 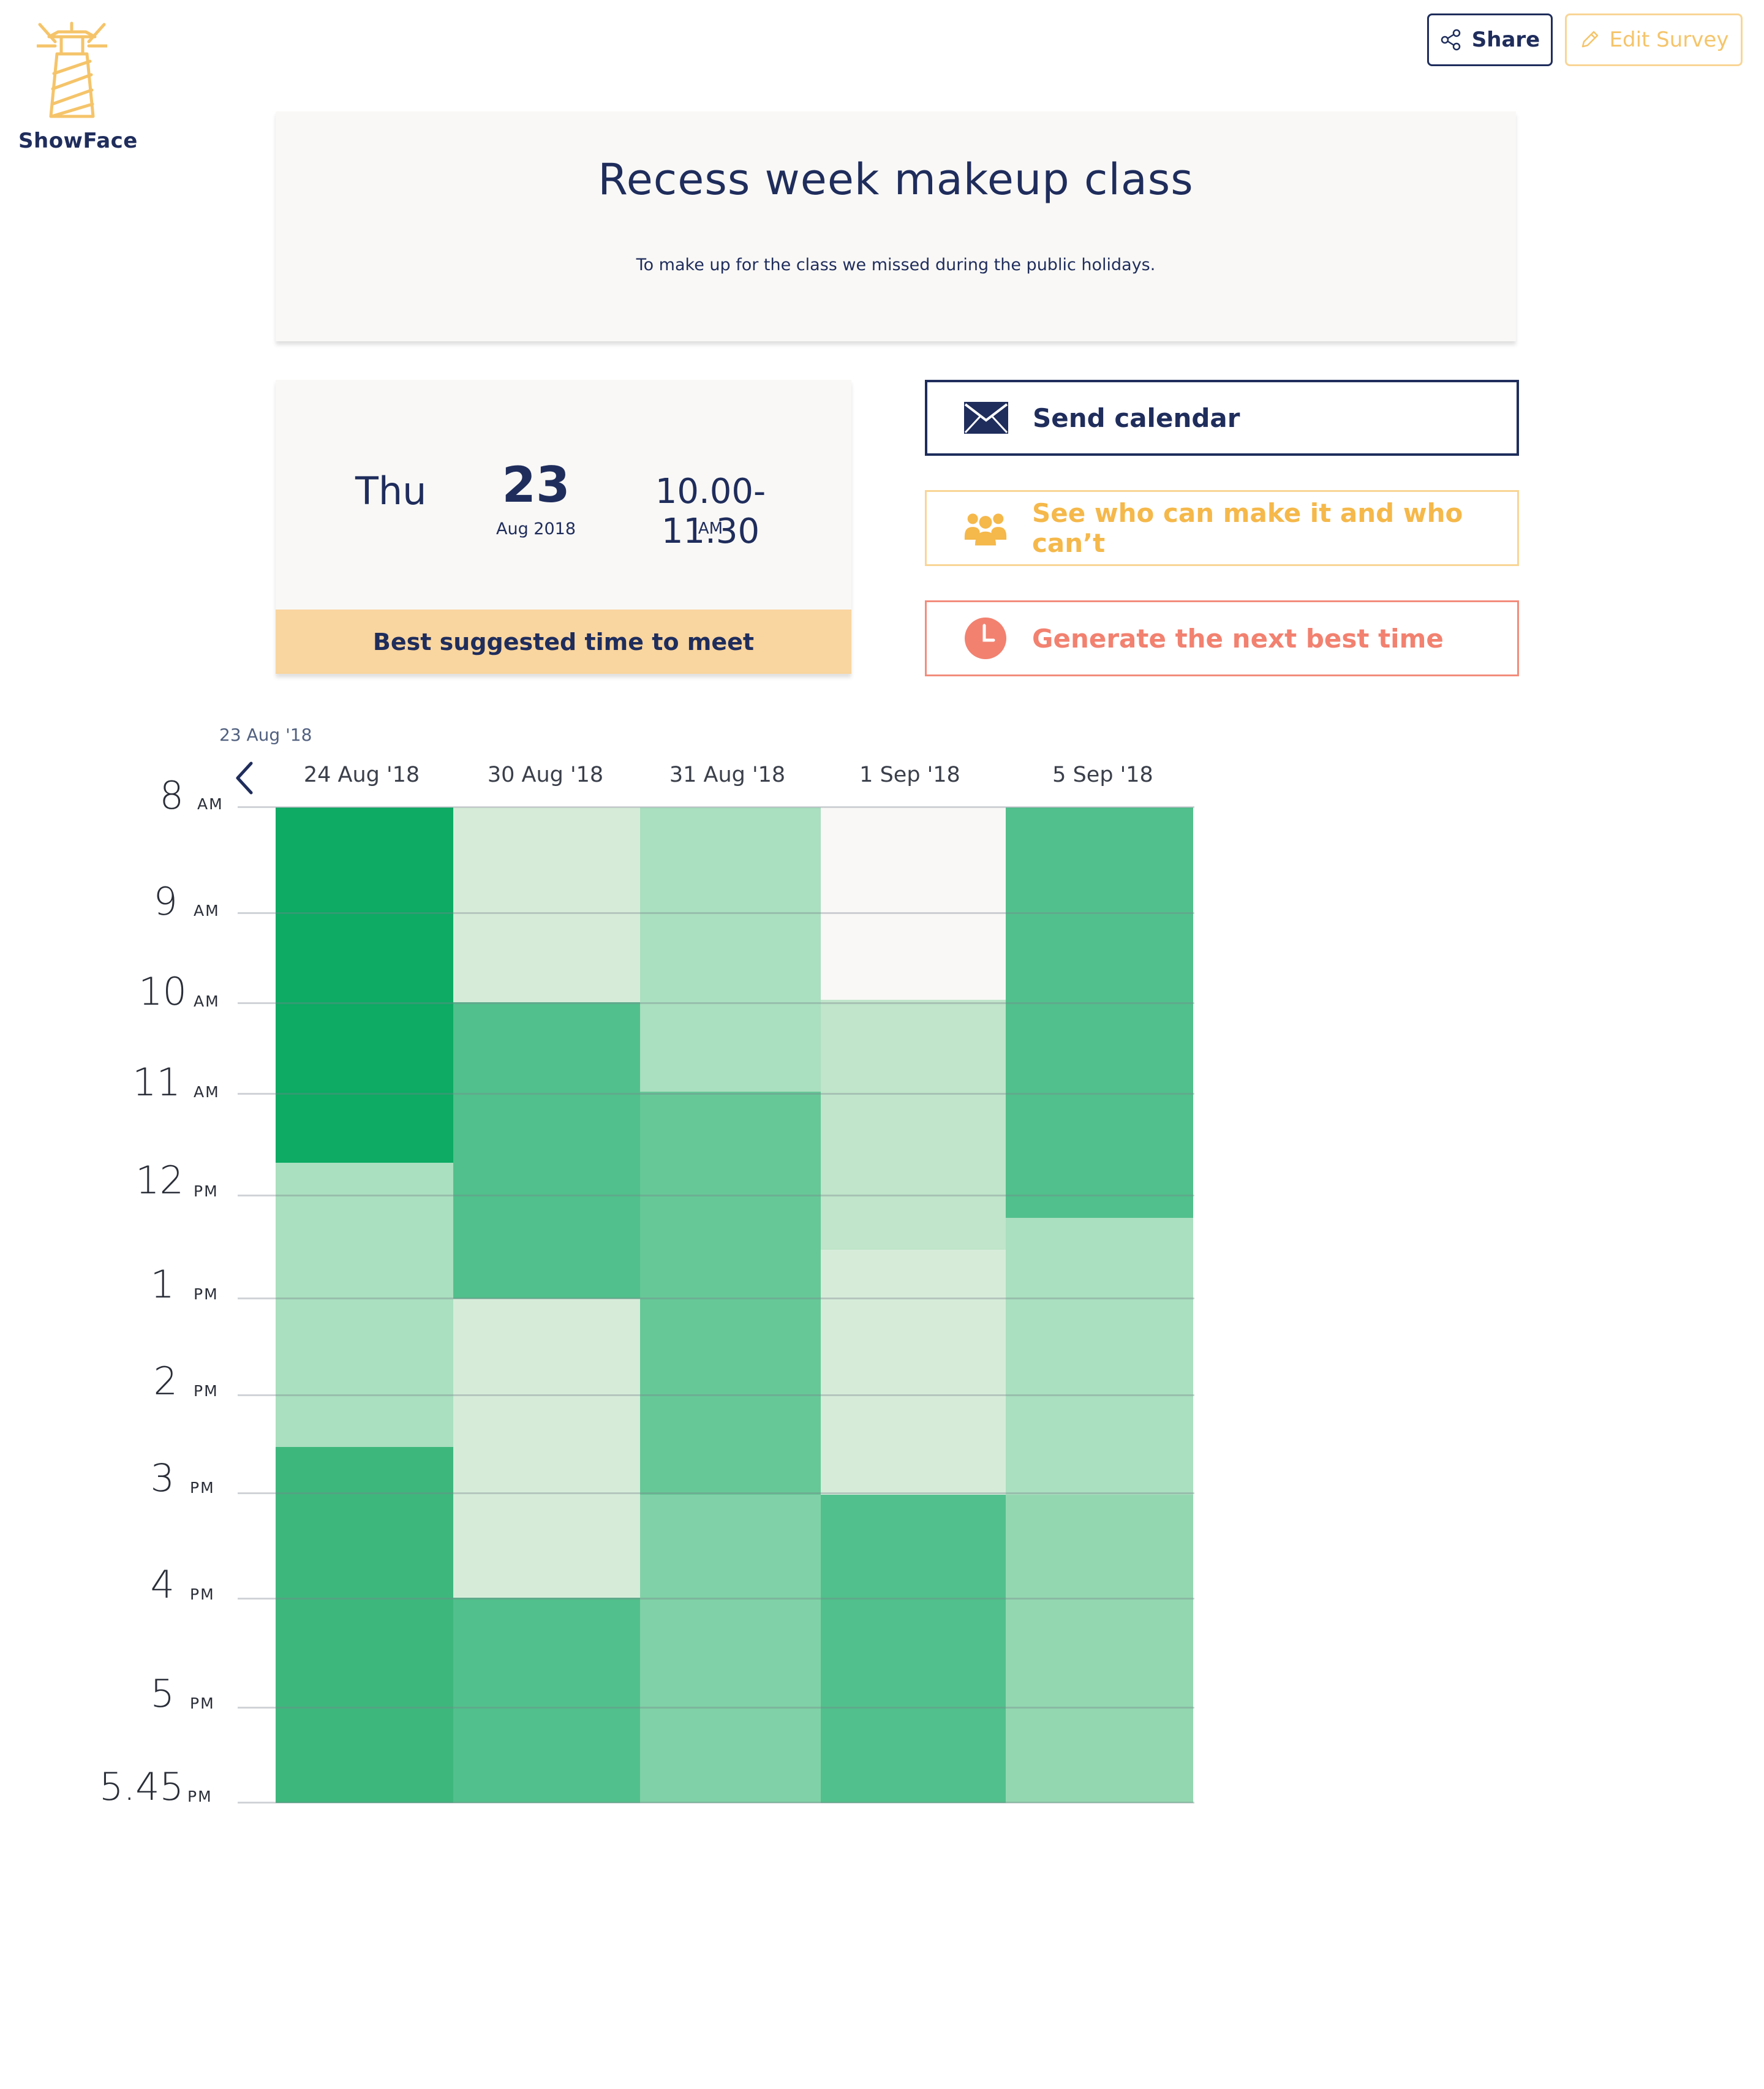 I want to click on edit-survey-button: Edit Survey, so click(x=1654, y=39).